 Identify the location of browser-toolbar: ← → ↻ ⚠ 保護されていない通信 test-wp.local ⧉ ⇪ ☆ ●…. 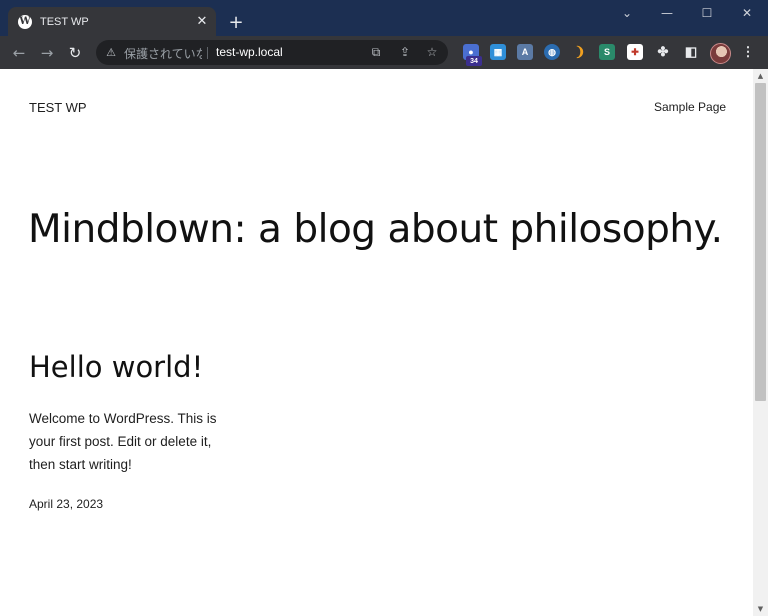
(384, 52).